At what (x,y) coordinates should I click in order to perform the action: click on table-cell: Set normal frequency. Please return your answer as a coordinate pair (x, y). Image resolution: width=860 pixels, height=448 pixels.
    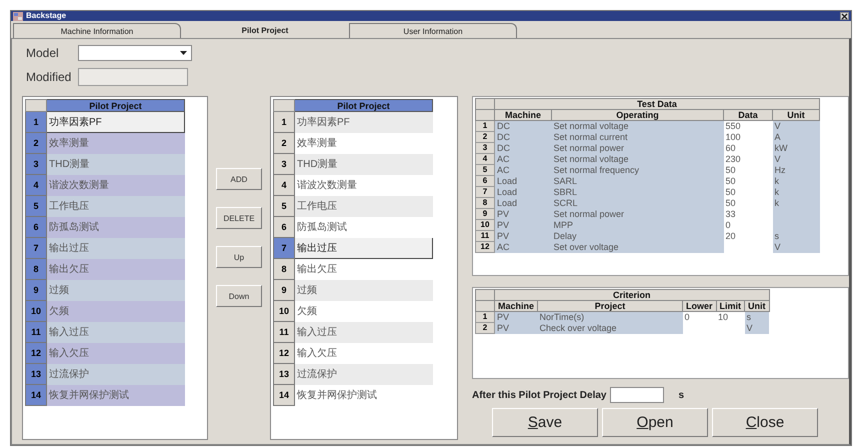
    Looking at the image, I should click on (638, 170).